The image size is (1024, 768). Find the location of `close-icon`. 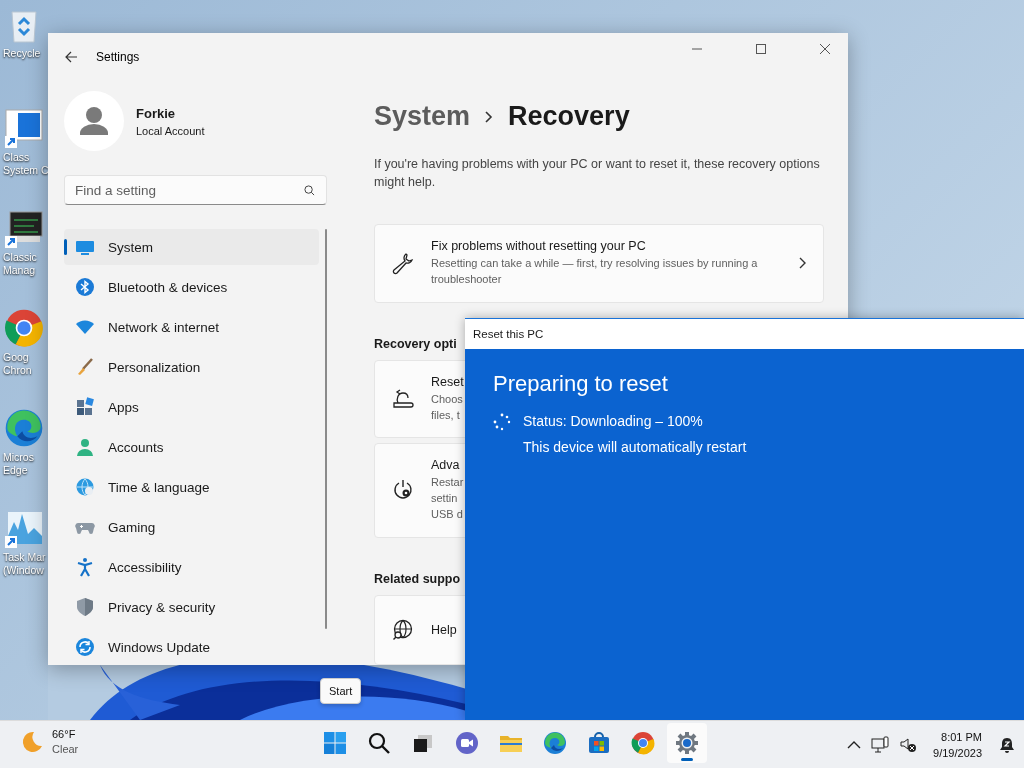

close-icon is located at coordinates (825, 49).